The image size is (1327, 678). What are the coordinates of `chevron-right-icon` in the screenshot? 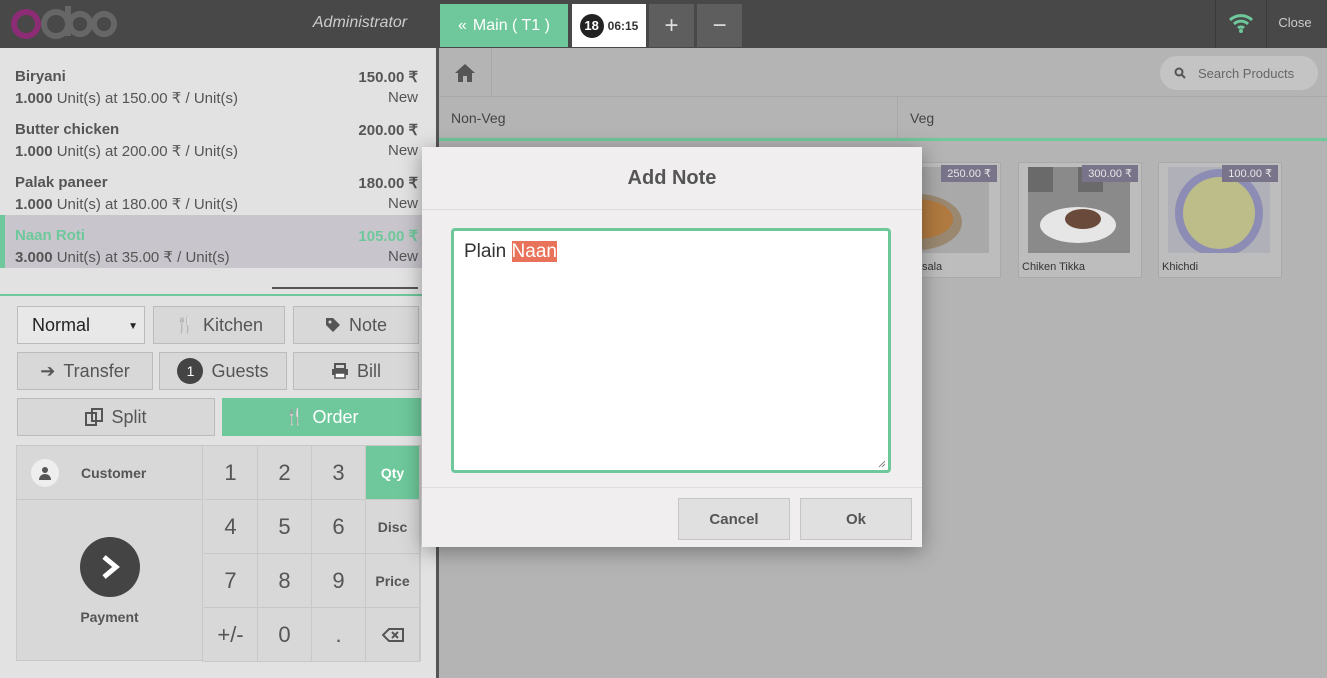 It's located at (109, 567).